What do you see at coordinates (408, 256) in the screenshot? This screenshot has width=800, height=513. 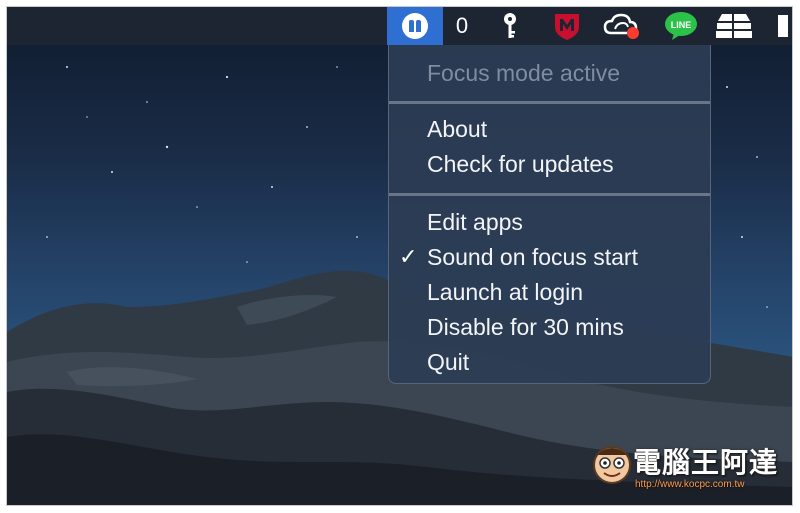 I see `checkmark-icon: ✓` at bounding box center [408, 256].